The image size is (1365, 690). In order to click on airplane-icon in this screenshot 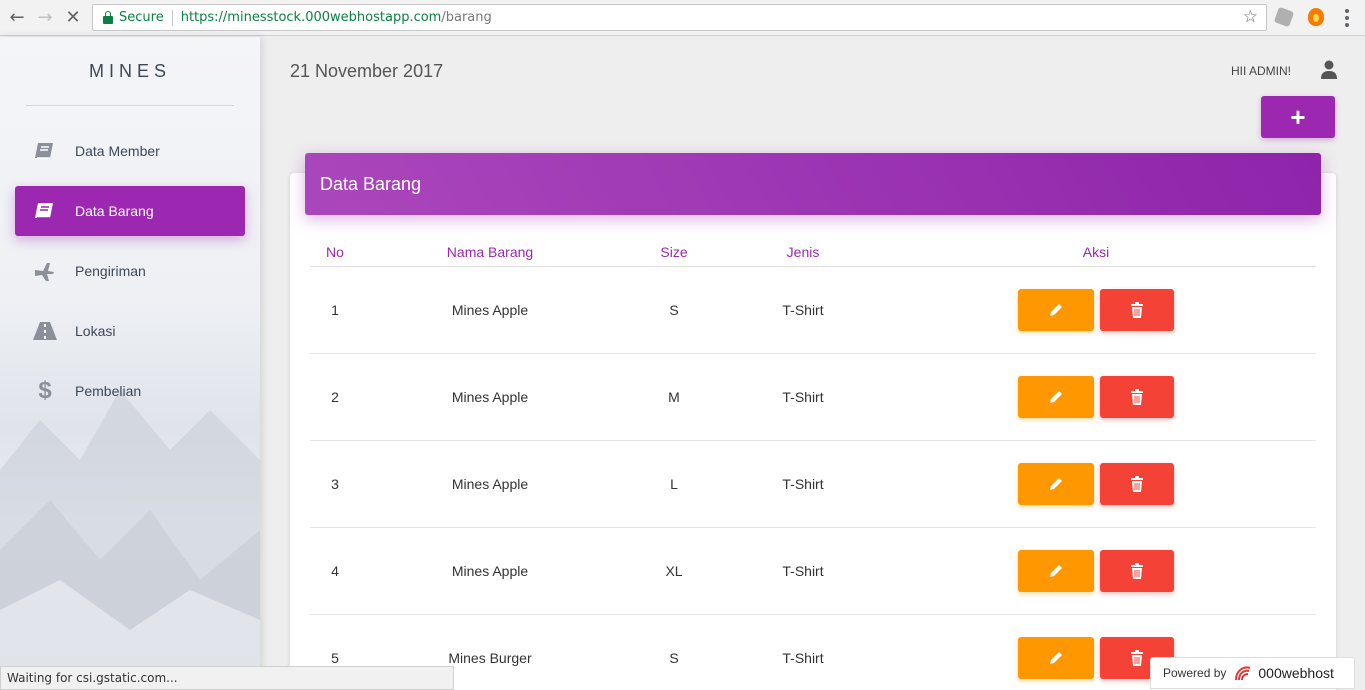, I will do `click(45, 271)`.